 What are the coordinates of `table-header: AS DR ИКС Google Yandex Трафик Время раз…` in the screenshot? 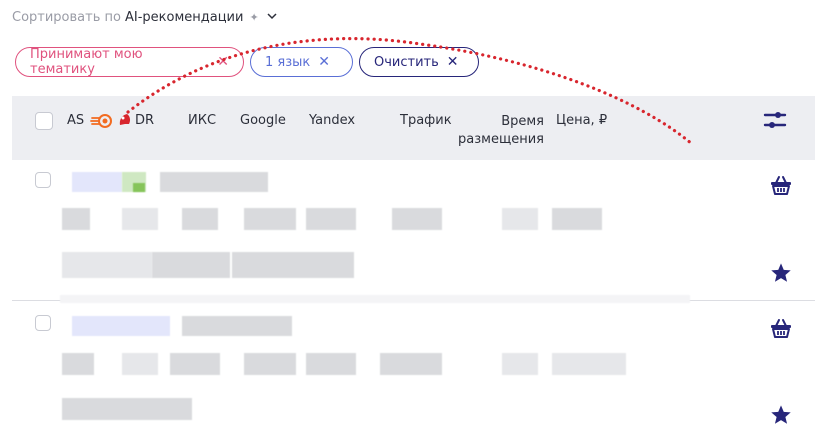 It's located at (413, 128).